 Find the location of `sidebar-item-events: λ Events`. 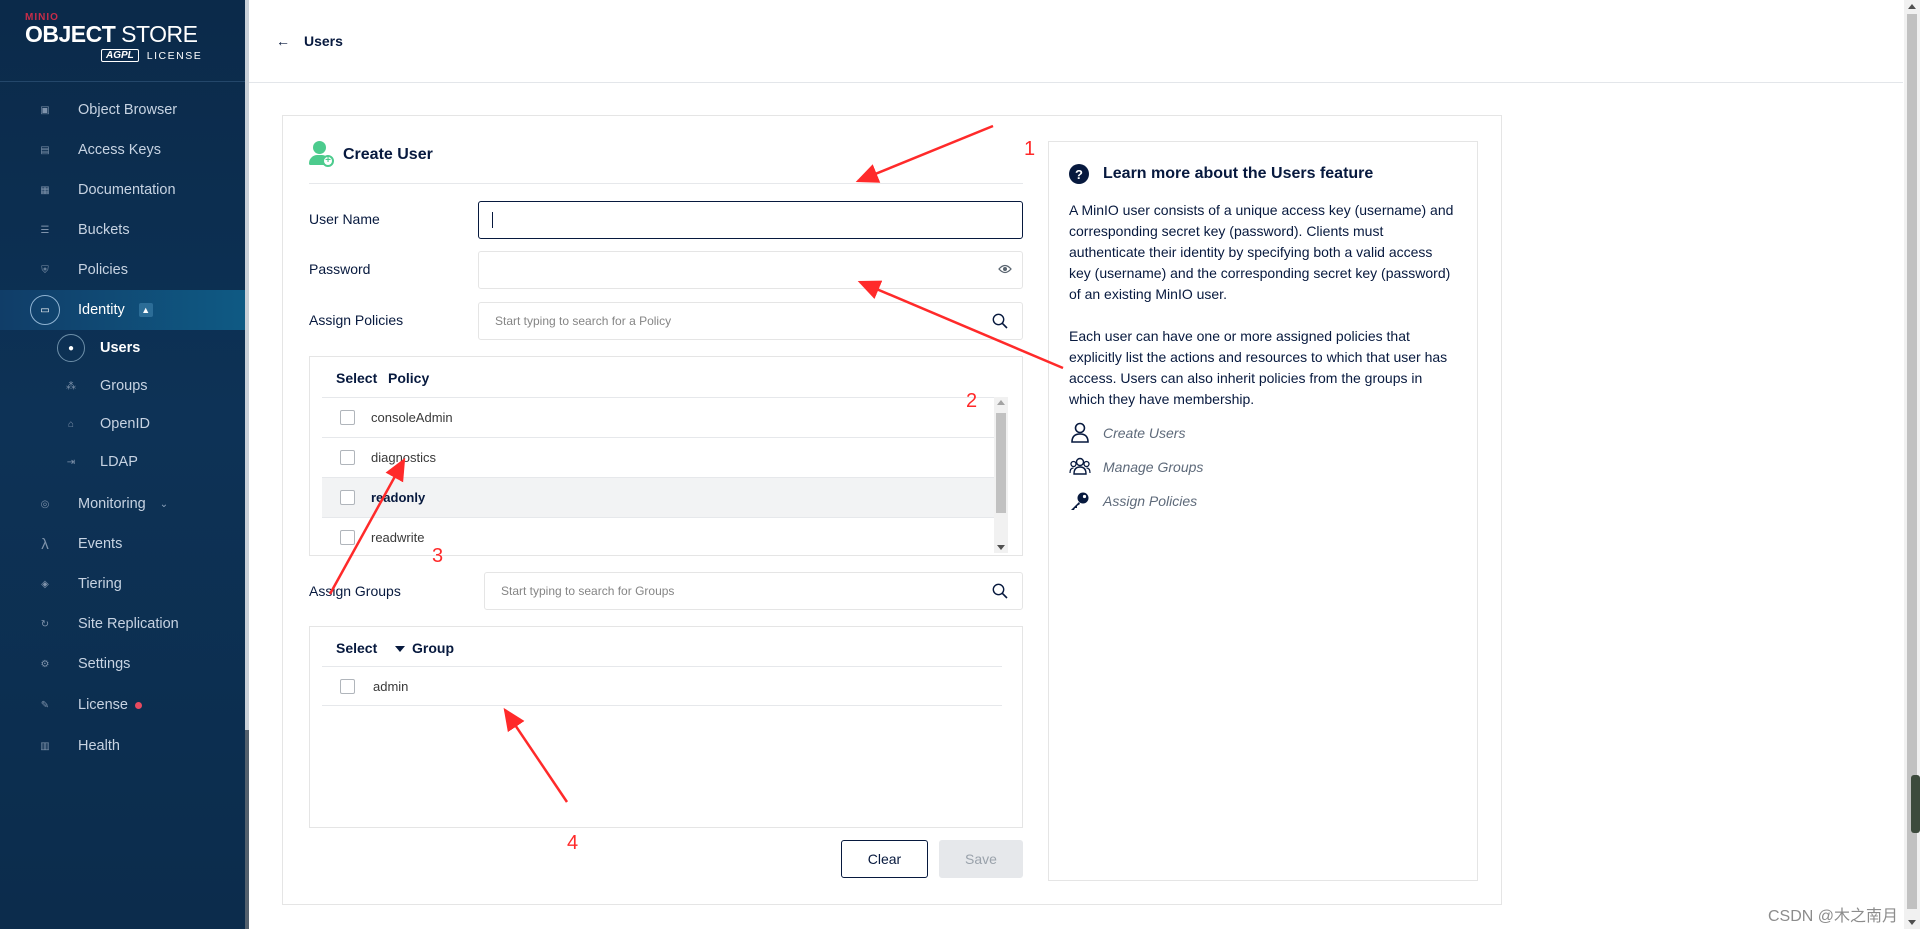

sidebar-item-events: λ Events is located at coordinates (122, 544).